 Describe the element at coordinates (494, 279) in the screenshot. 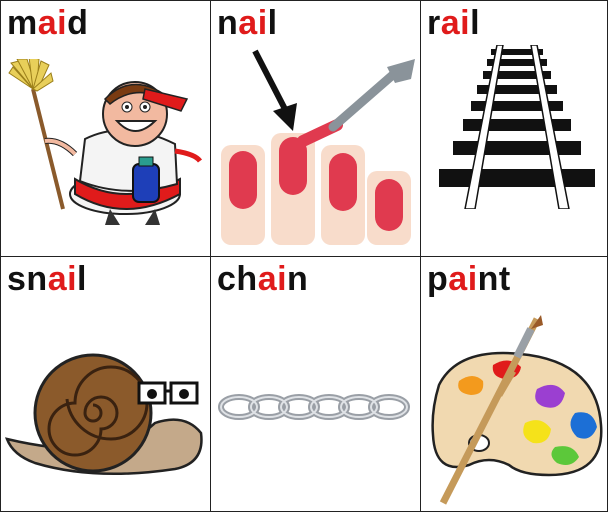

I see `word-suffix: nt` at that location.